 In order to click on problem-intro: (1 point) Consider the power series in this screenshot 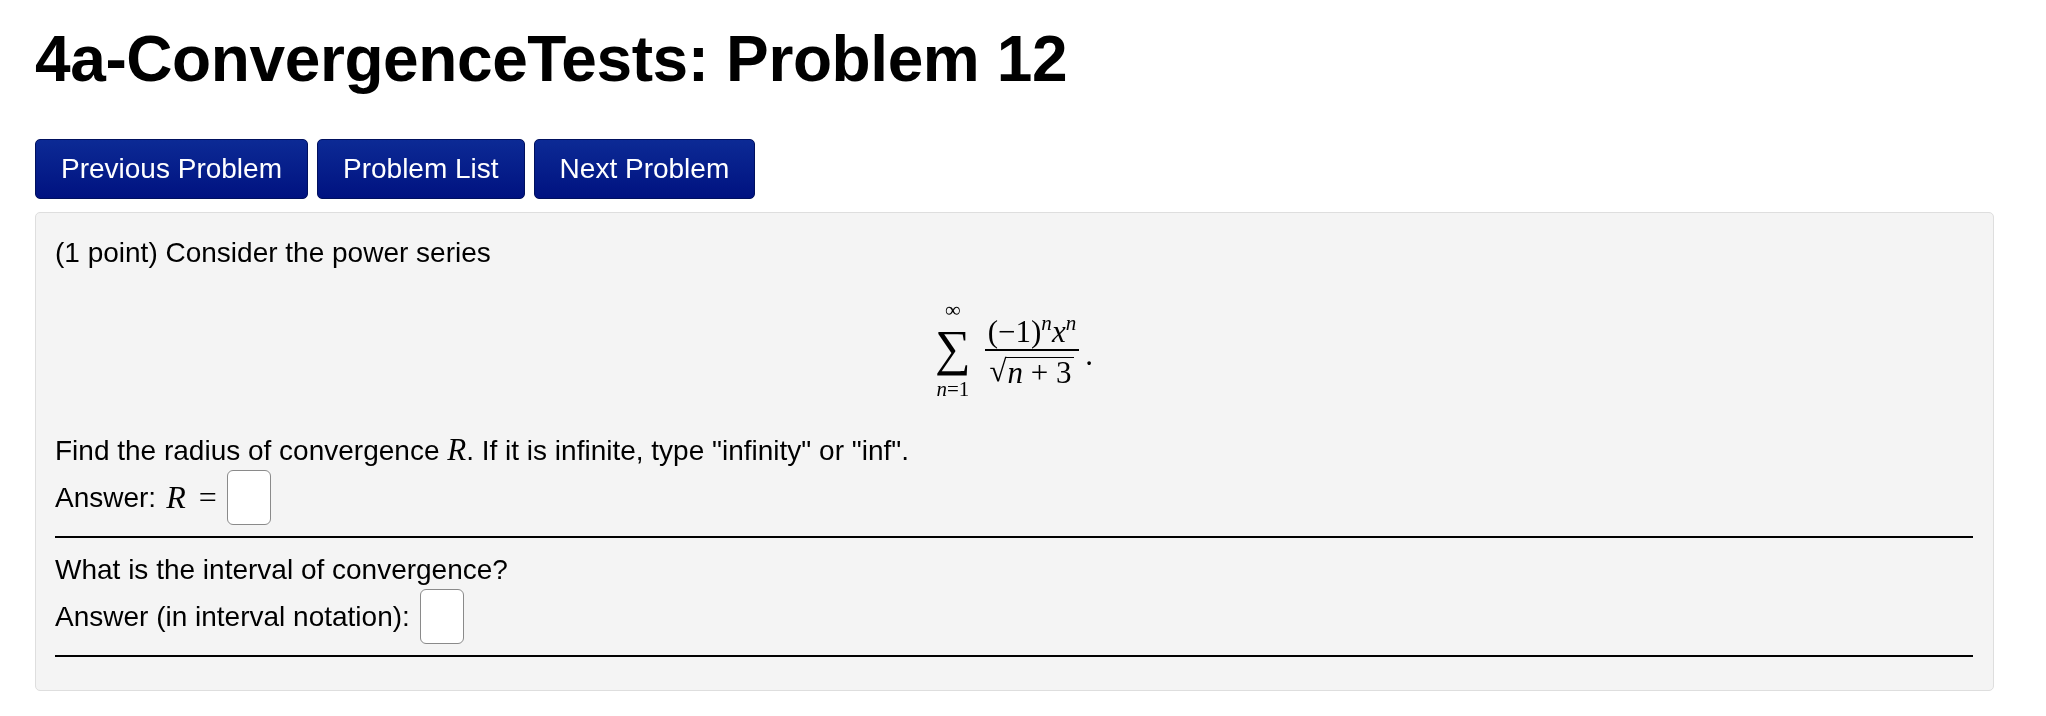, I will do `click(273, 253)`.